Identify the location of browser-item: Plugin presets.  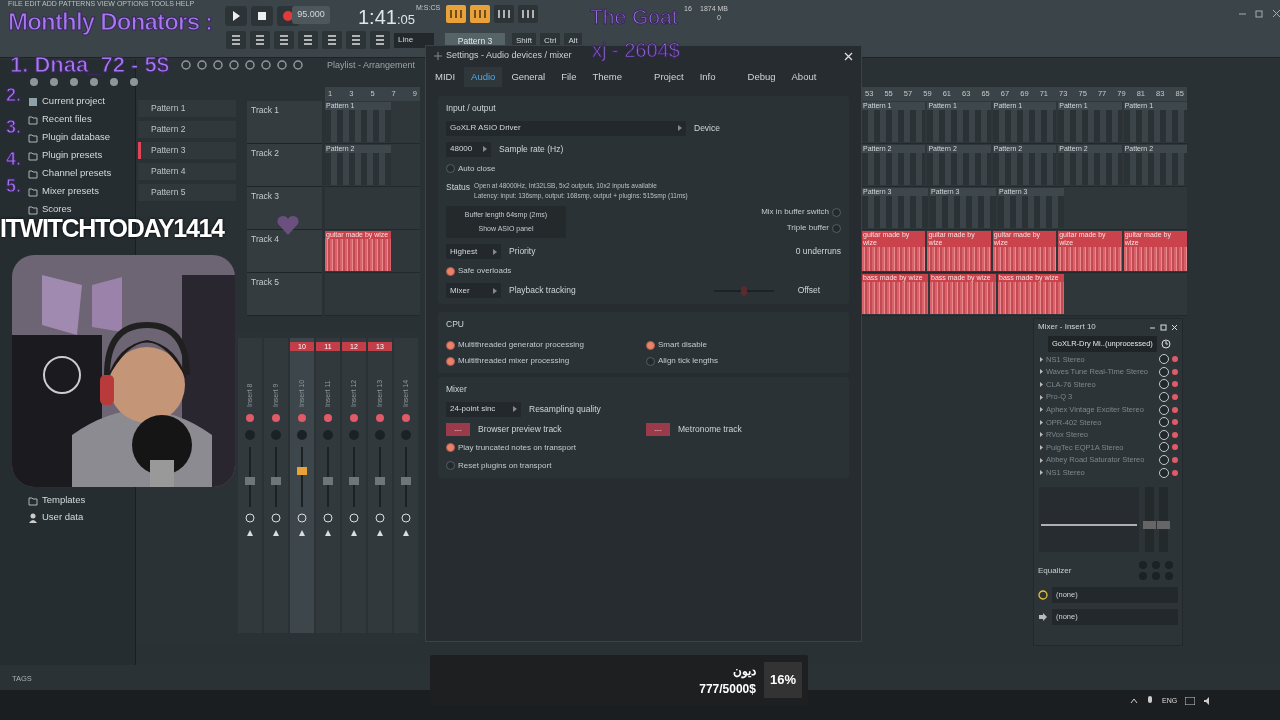
(72, 155).